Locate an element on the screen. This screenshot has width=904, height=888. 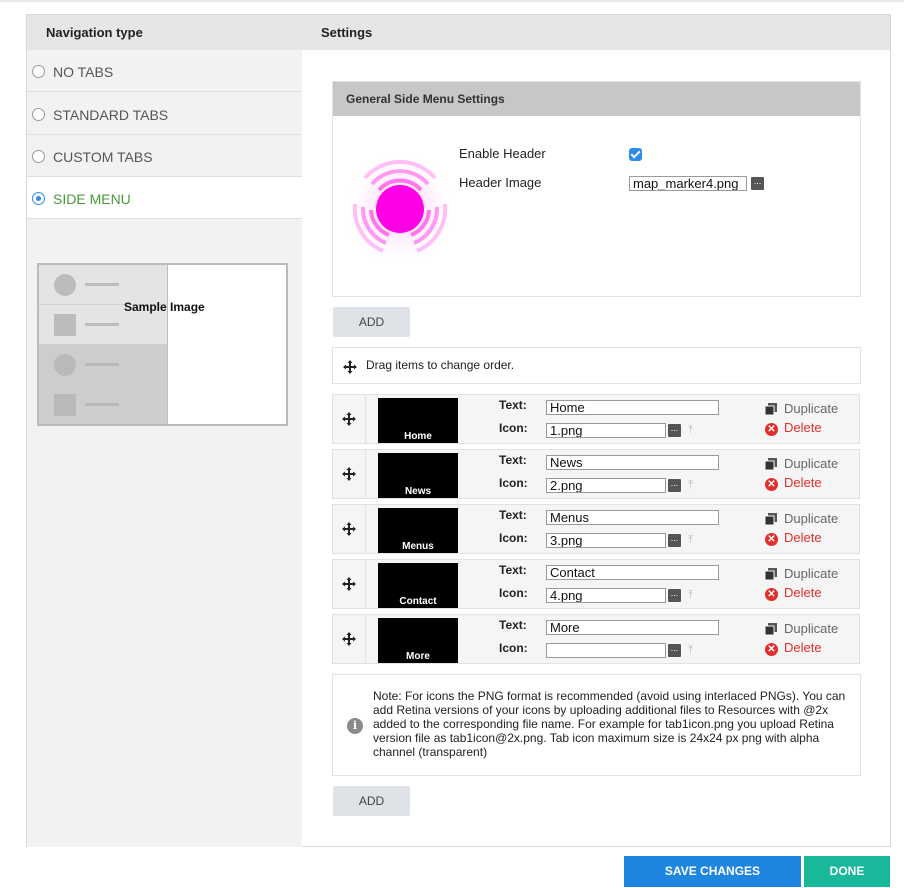
nav-option-no-tabs: NO TABS is located at coordinates (164, 71).